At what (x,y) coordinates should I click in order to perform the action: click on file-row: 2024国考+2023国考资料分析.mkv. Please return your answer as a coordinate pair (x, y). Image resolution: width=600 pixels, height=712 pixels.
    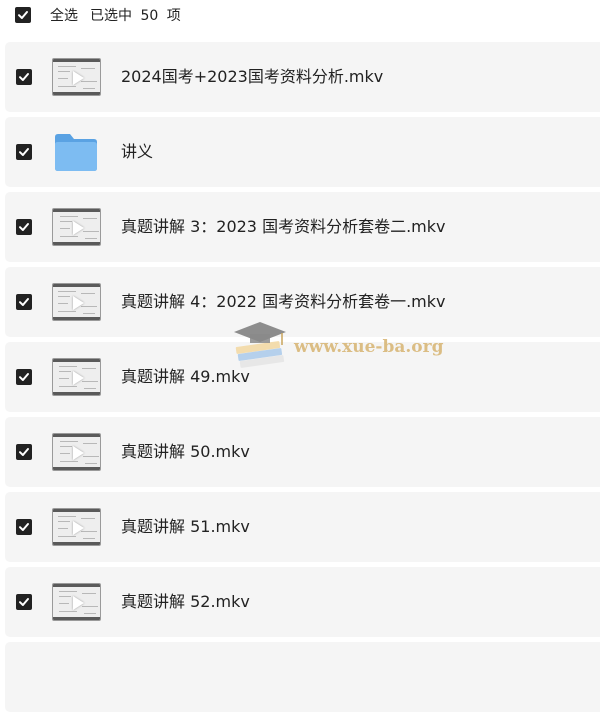
    Looking at the image, I should click on (302, 77).